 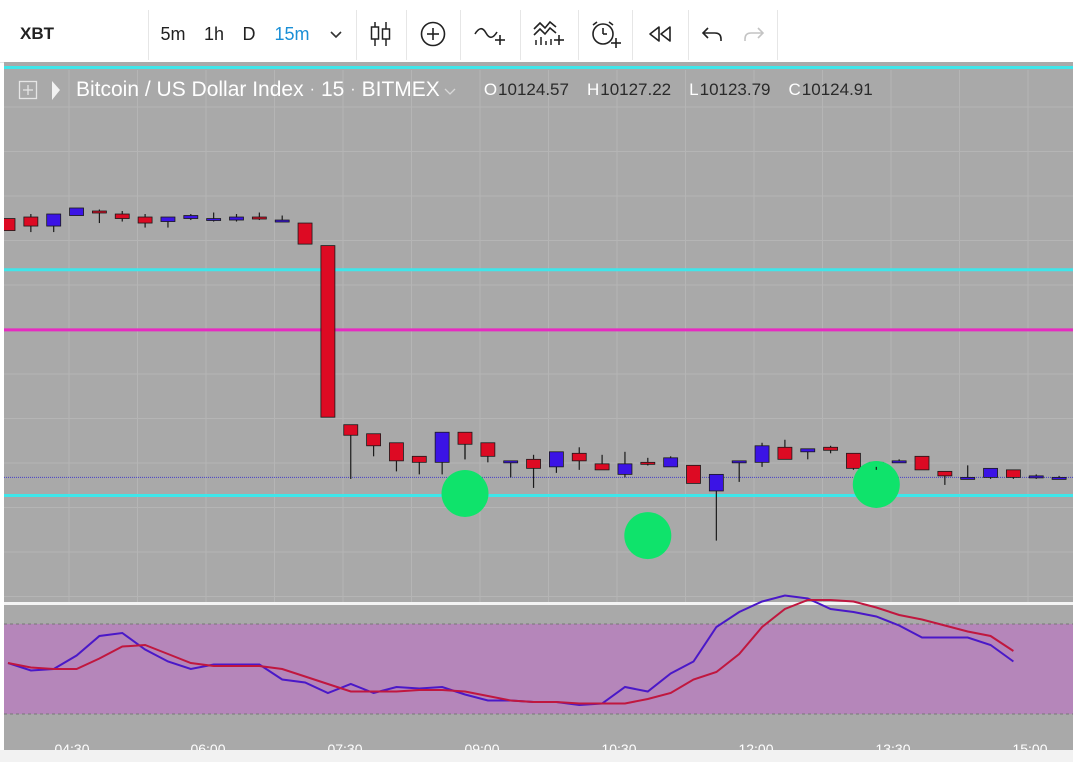 I want to click on oscillator-band, so click(x=538, y=669).